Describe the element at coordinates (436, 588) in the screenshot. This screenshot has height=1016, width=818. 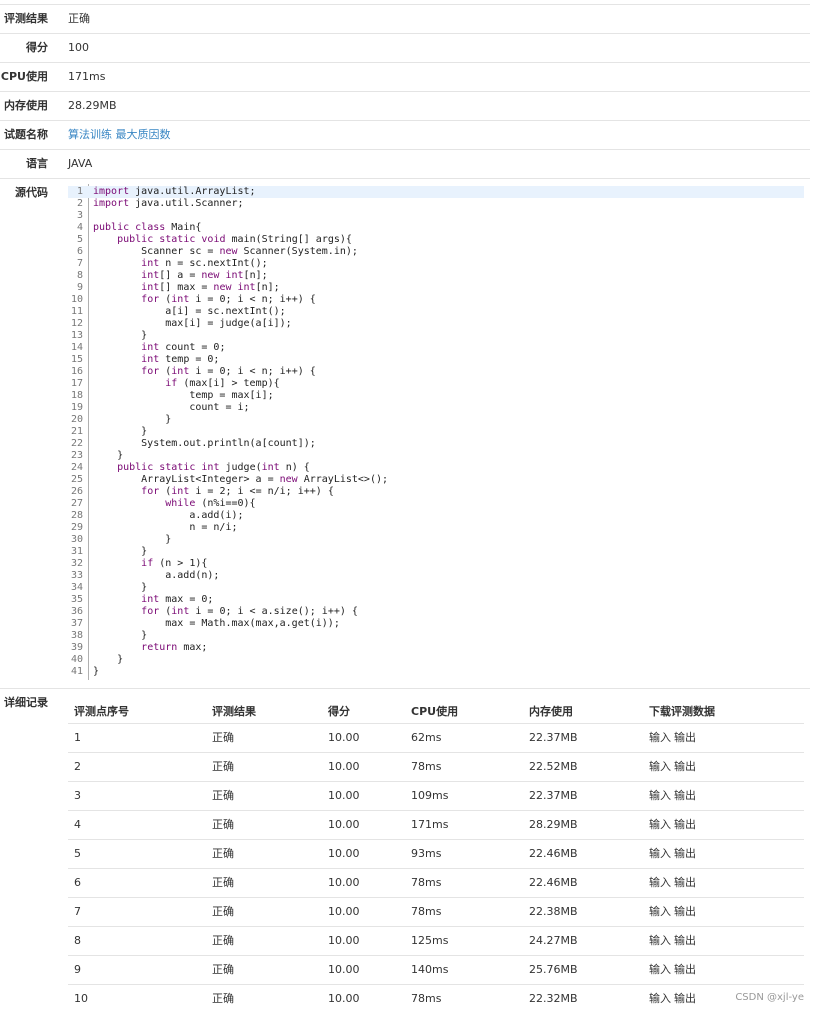
I see `code-line: 34 }` at that location.